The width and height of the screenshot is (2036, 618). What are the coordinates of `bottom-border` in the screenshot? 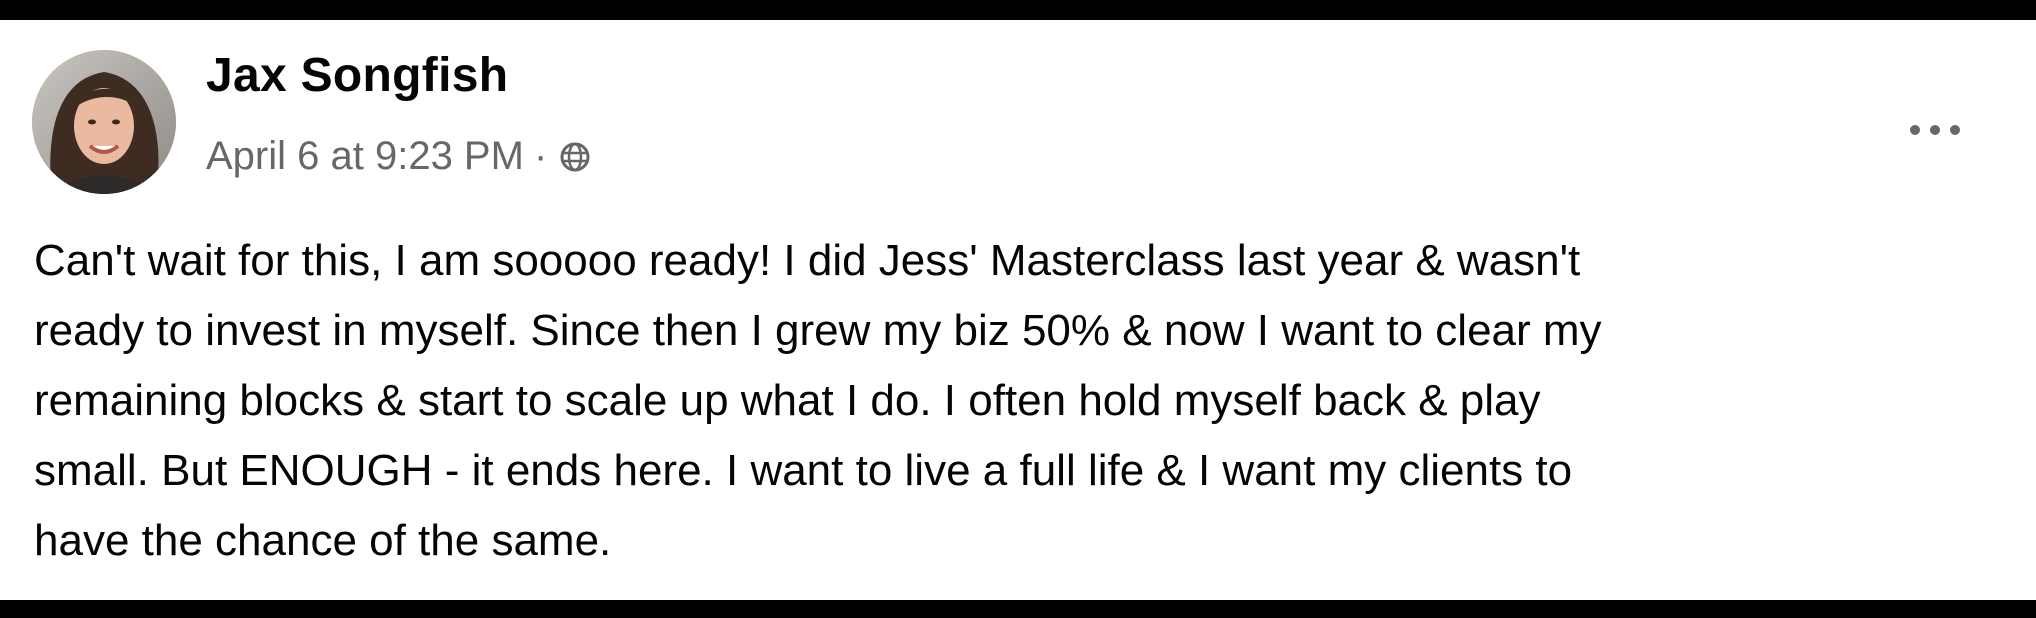 It's located at (1018, 609).